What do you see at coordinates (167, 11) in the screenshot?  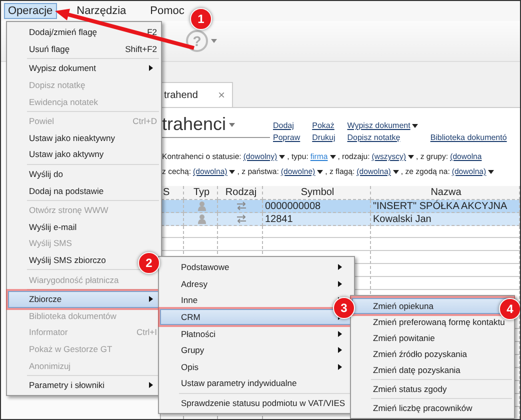 I see `menu-bar-item: Pomoc` at bounding box center [167, 11].